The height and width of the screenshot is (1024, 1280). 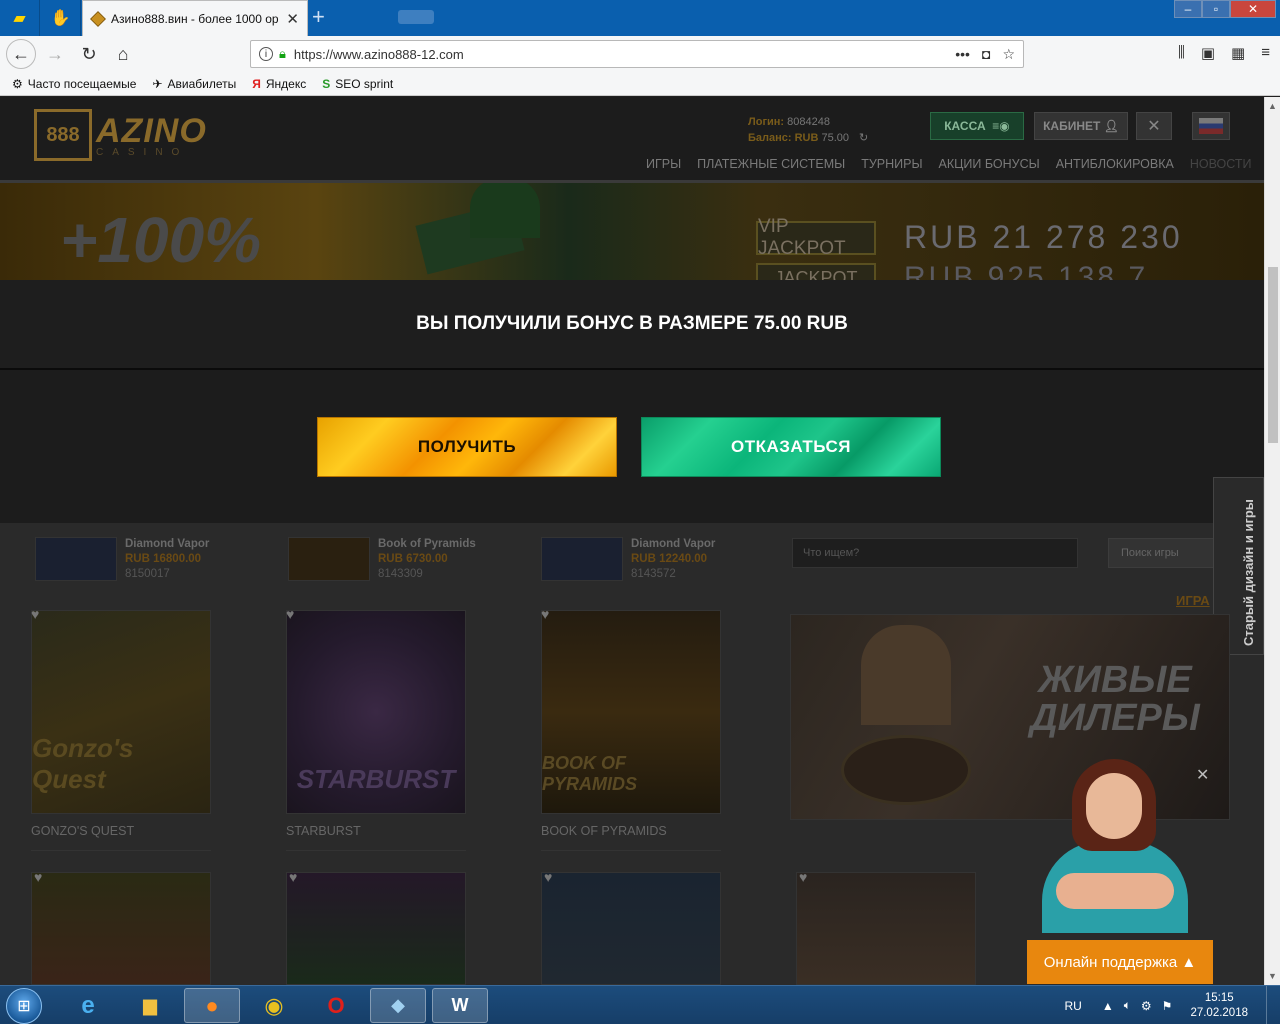 What do you see at coordinates (1108, 1006) in the screenshot?
I see `tray-expand-icon: ▲` at bounding box center [1108, 1006].